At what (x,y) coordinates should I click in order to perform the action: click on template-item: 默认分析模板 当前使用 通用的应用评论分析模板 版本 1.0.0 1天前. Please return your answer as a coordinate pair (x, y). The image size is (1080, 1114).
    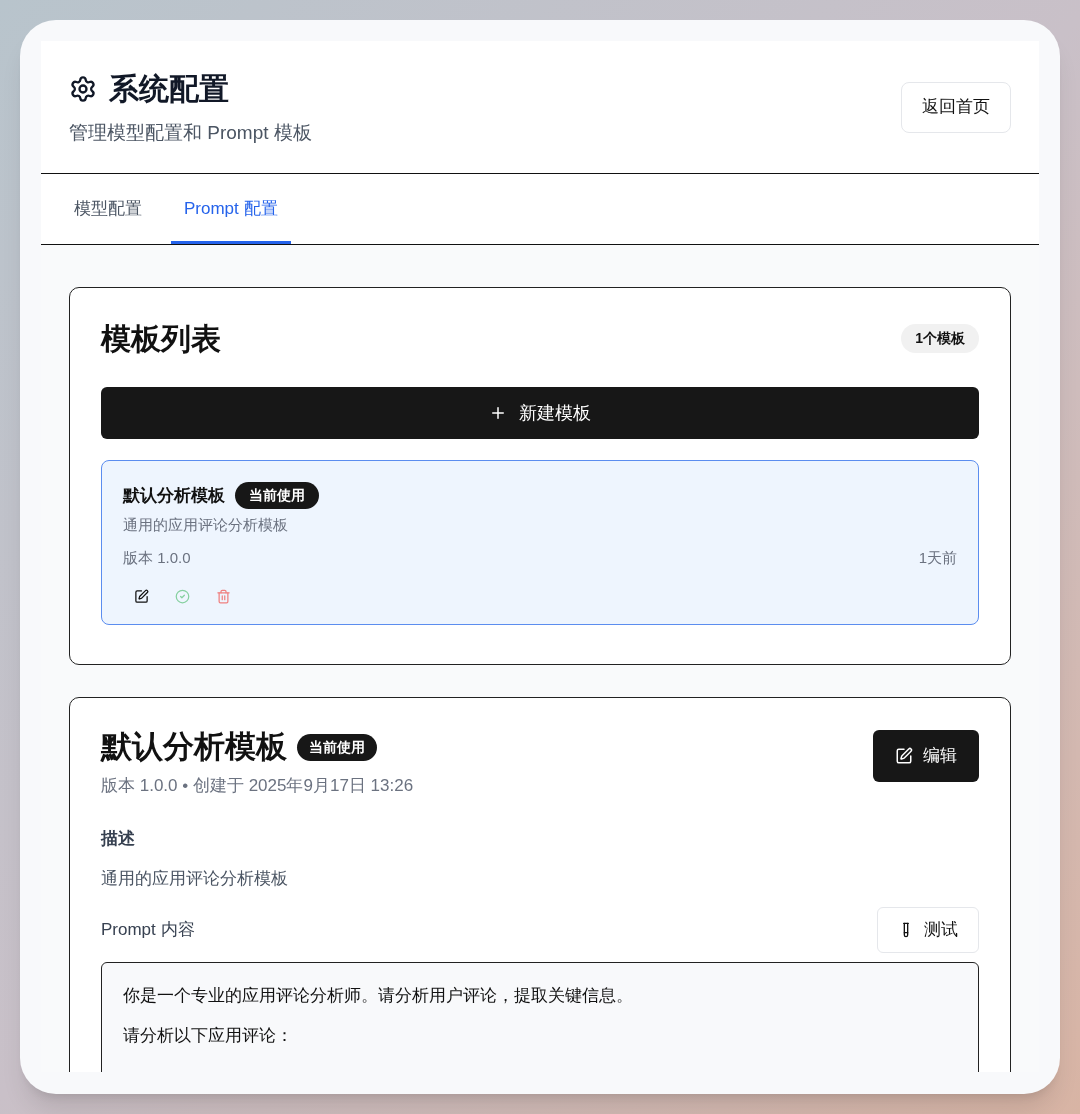
    Looking at the image, I should click on (540, 542).